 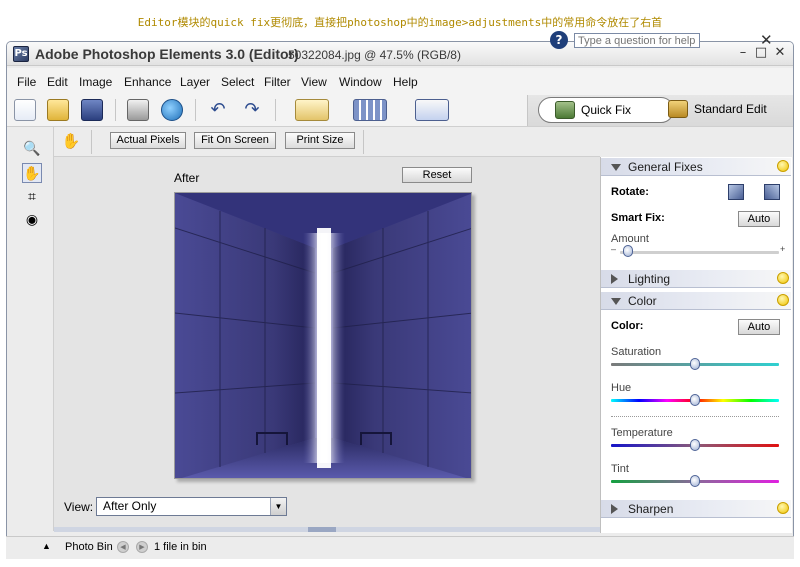 I want to click on red-eye-tool-icon: ◉, so click(x=32, y=220).